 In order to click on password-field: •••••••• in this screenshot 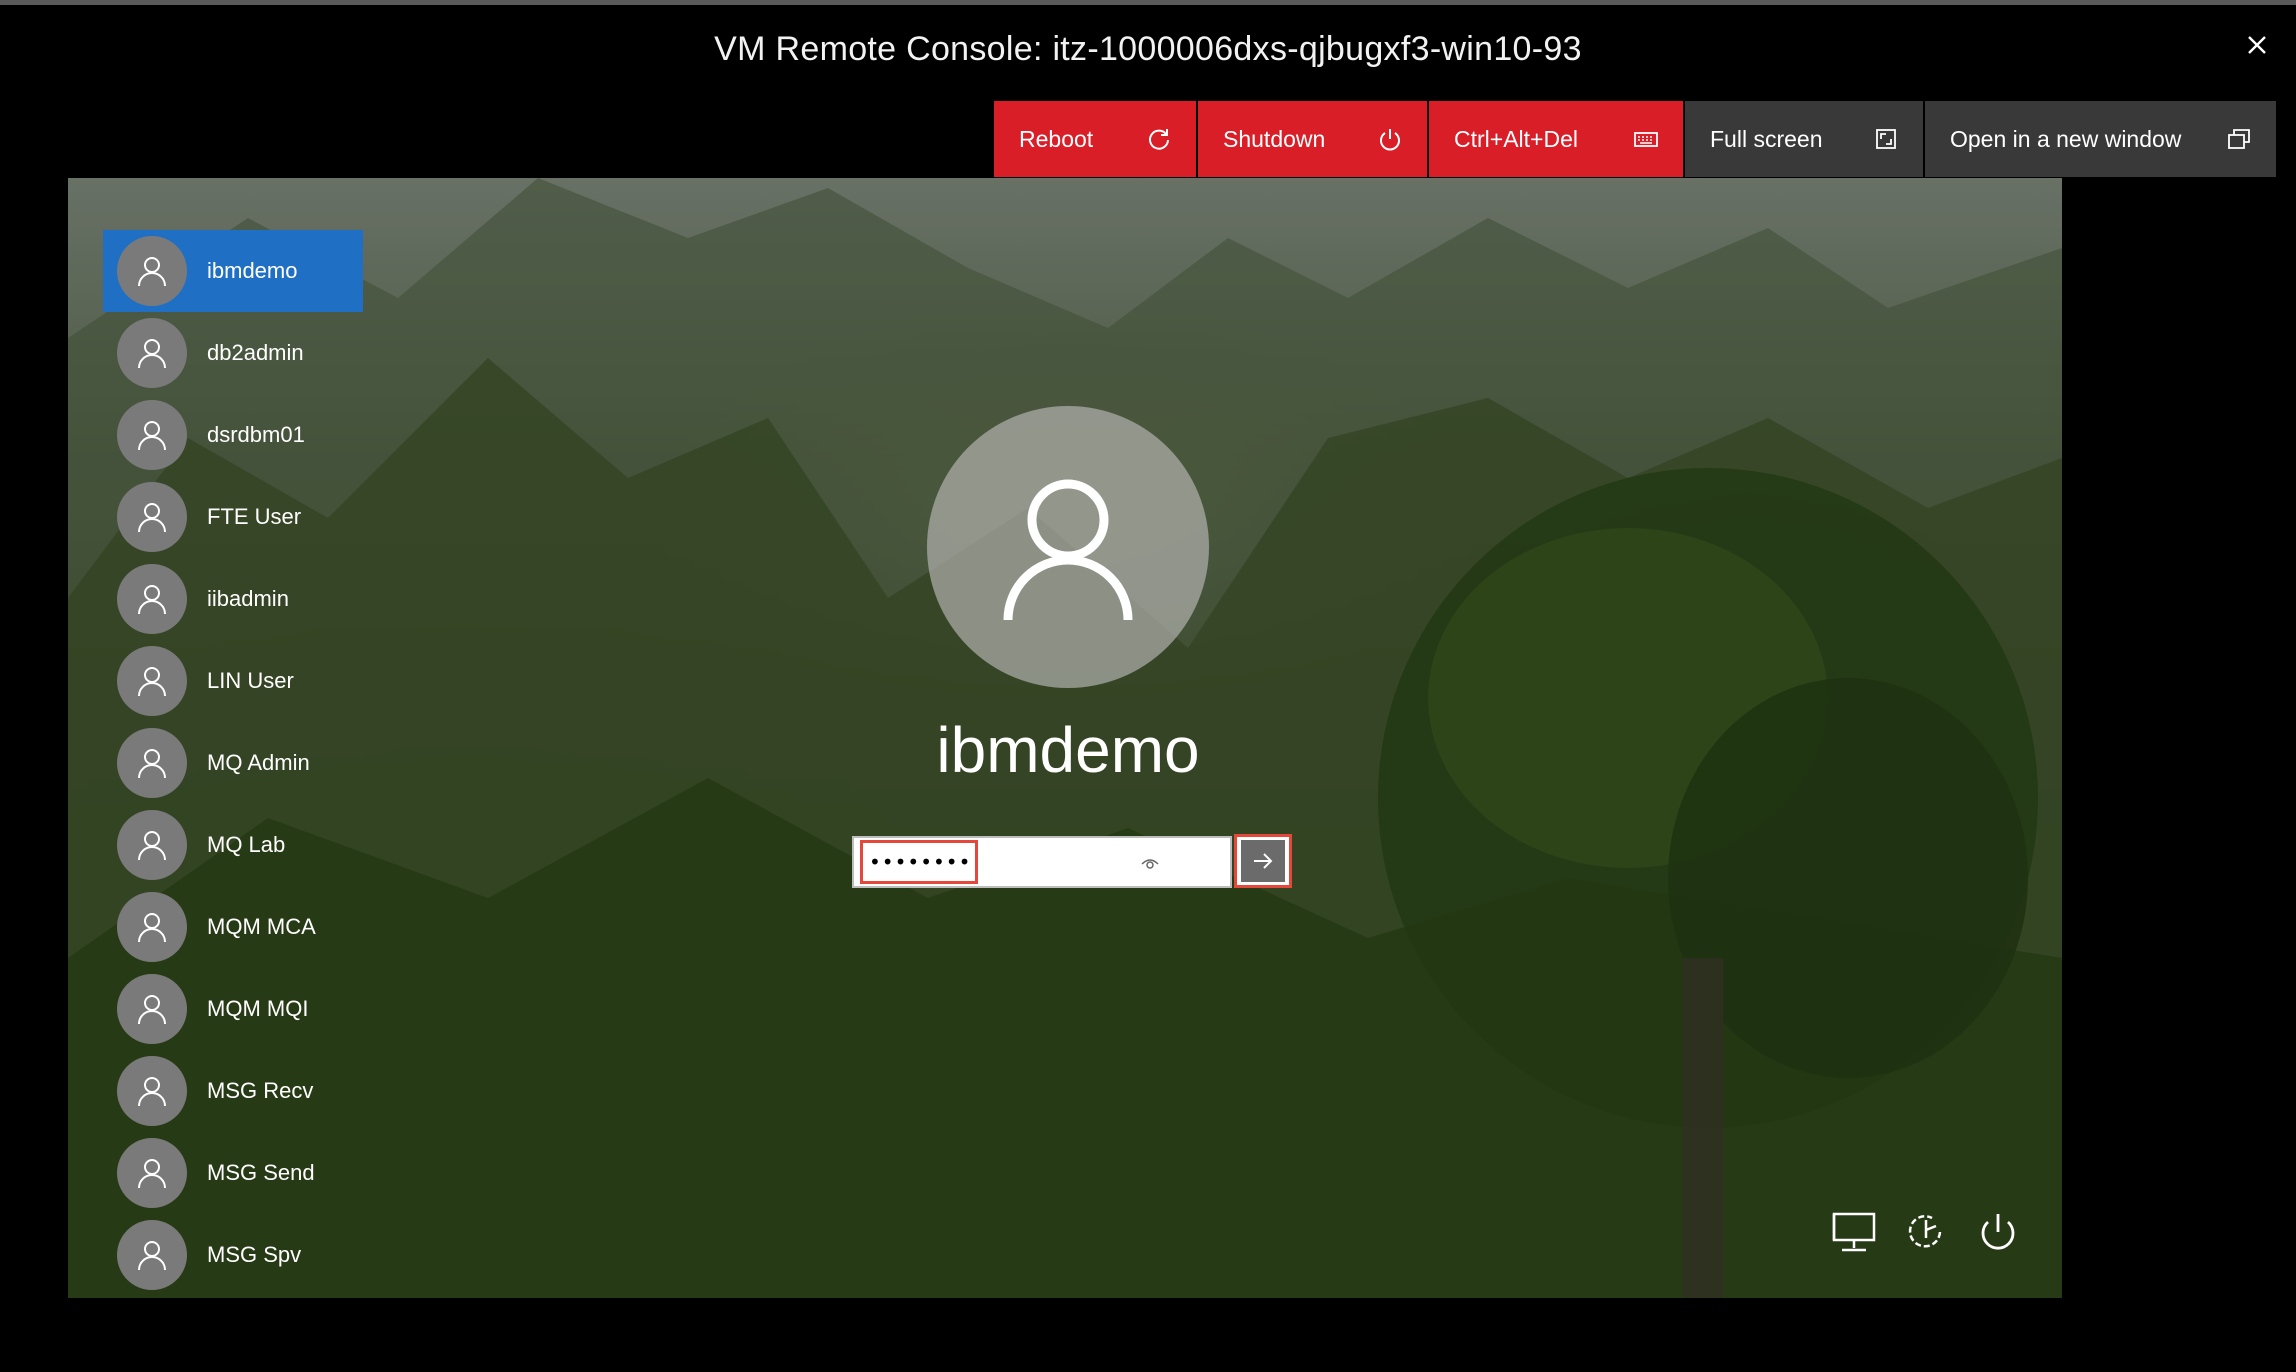, I will do `click(1042, 862)`.